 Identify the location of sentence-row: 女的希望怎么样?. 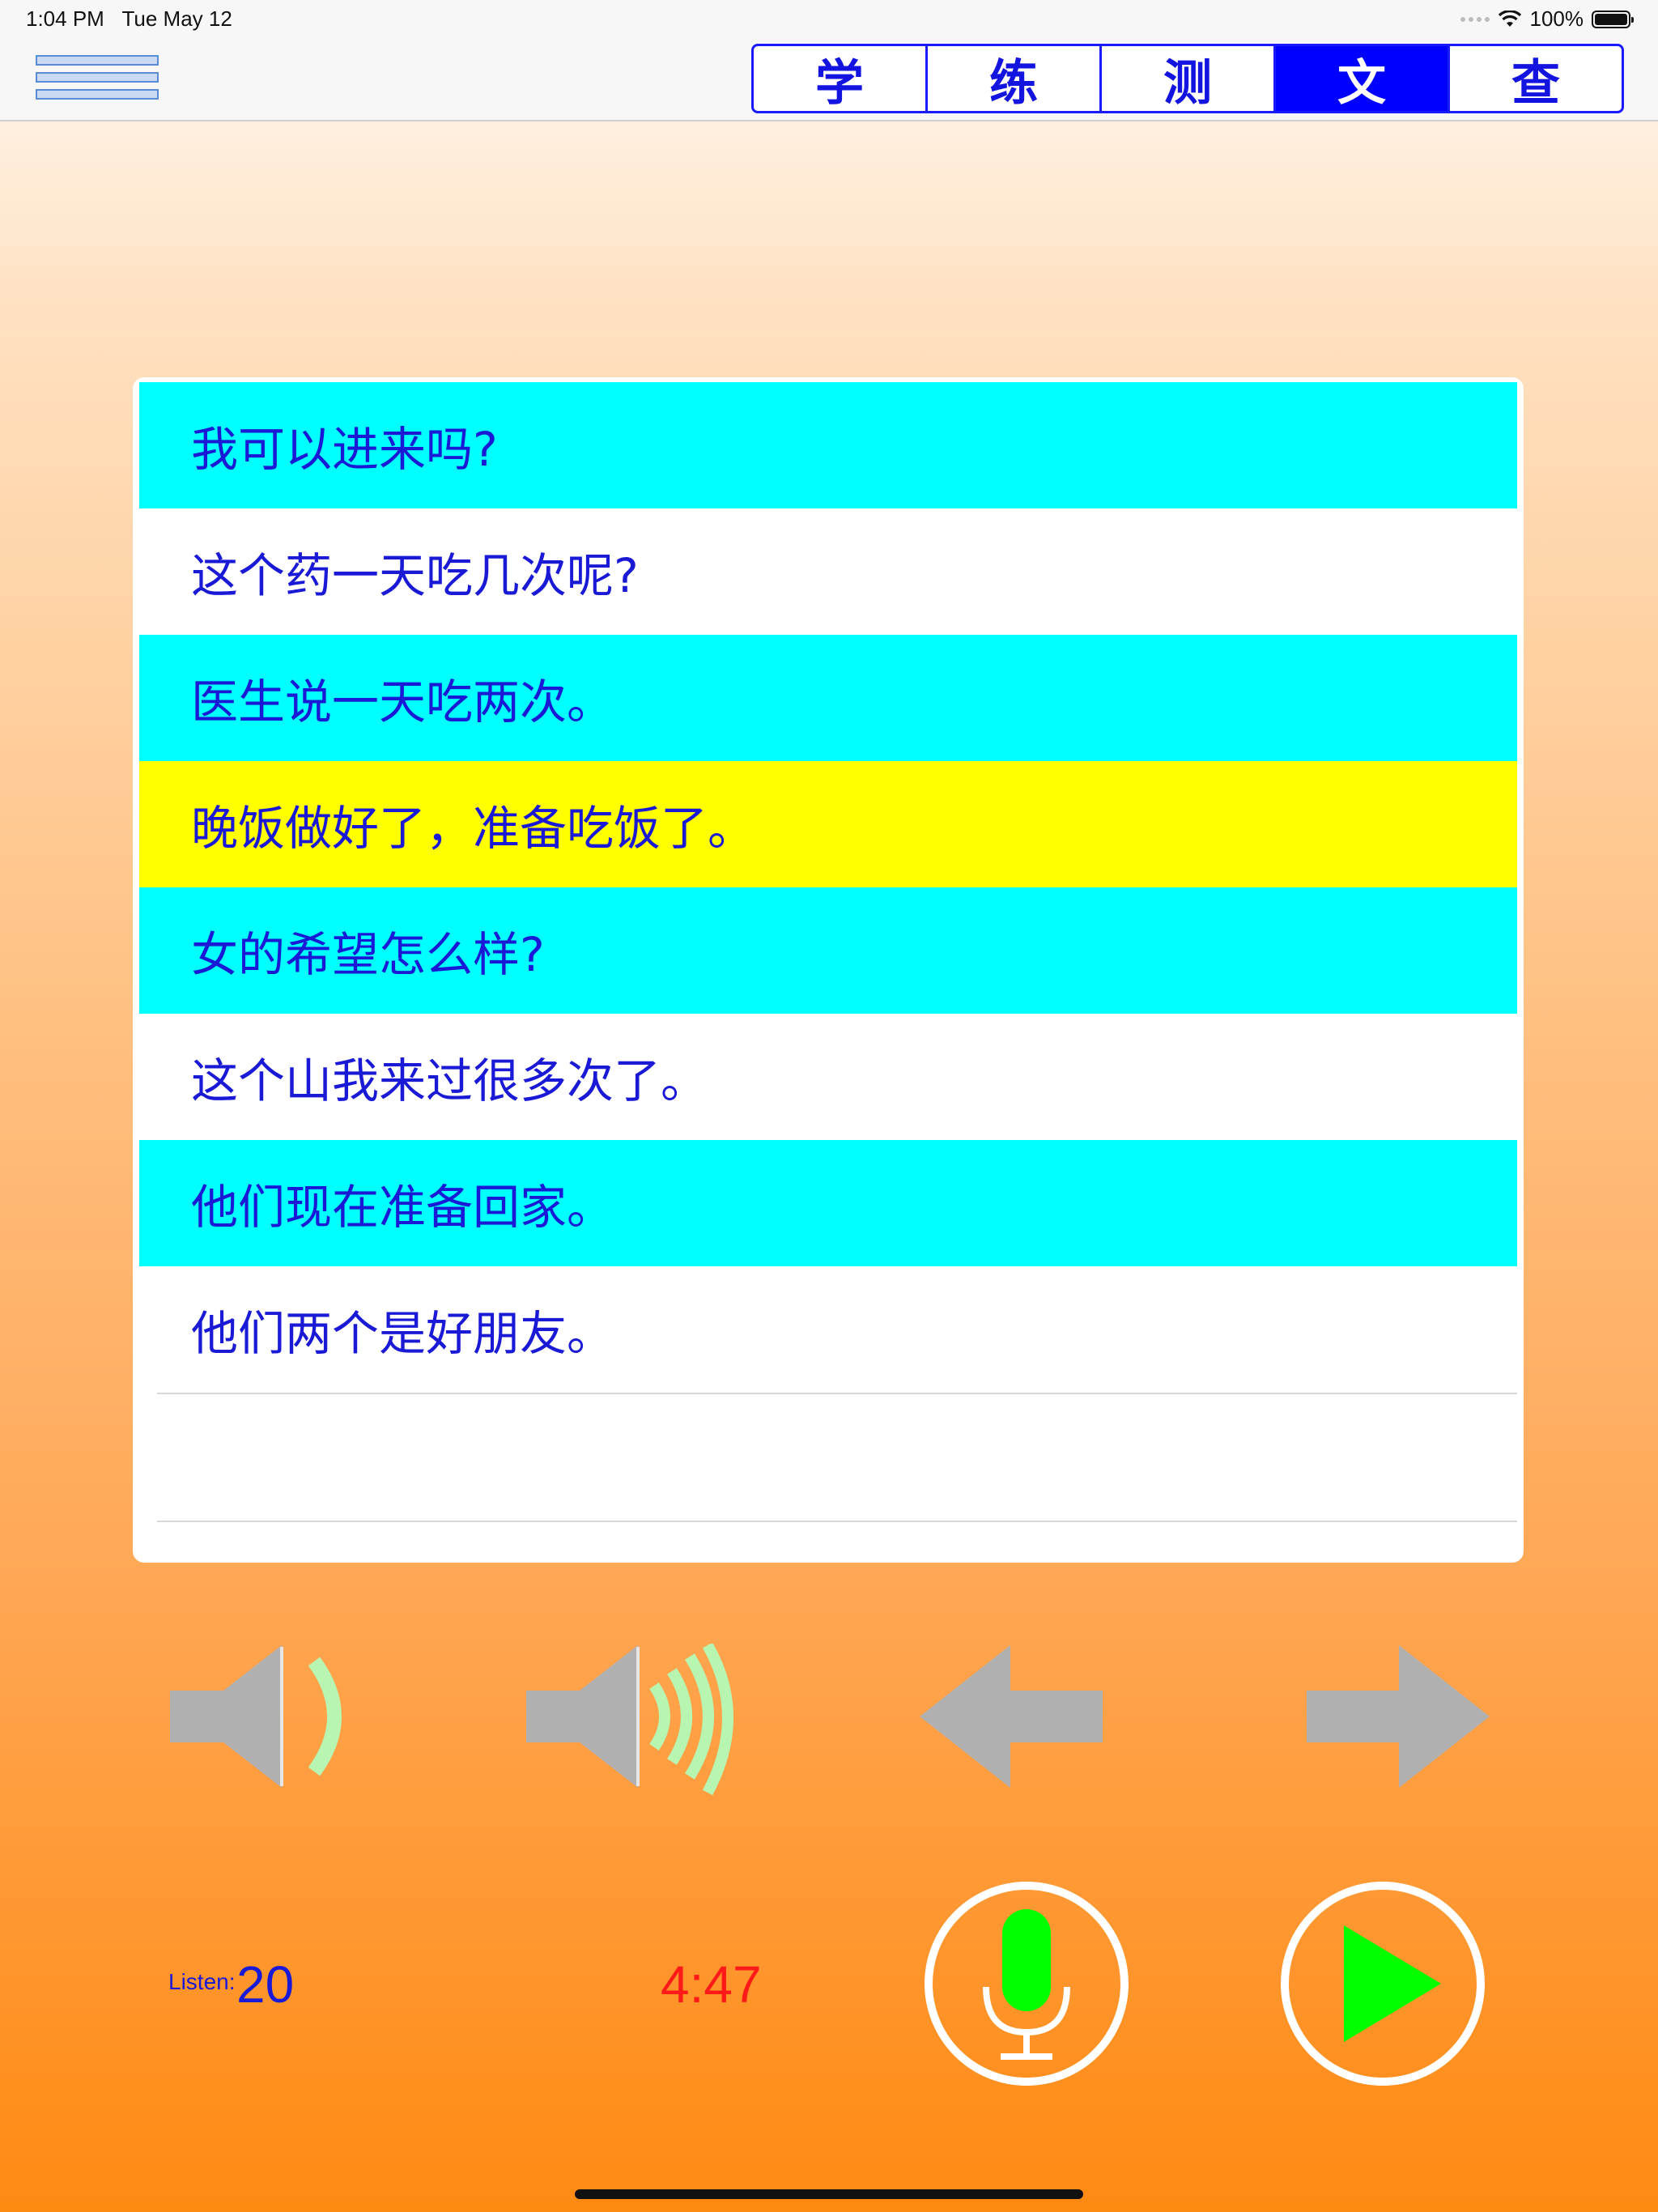
(828, 951).